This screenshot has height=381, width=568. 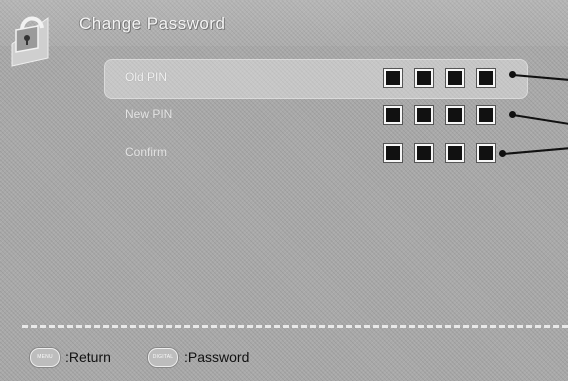 I want to click on lock-icon, so click(x=30, y=41).